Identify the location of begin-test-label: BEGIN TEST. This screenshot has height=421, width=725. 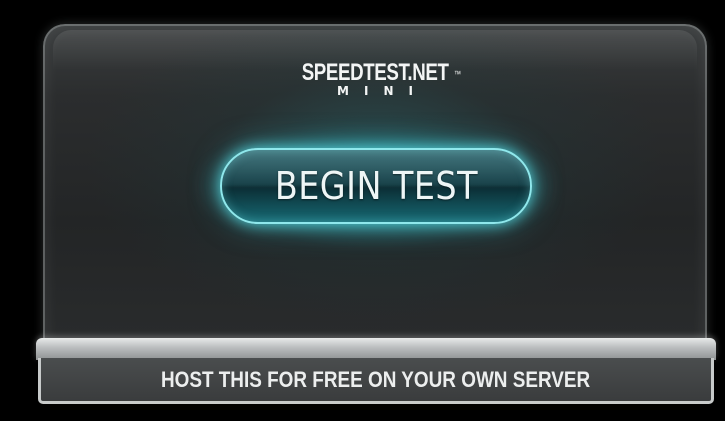
(376, 186).